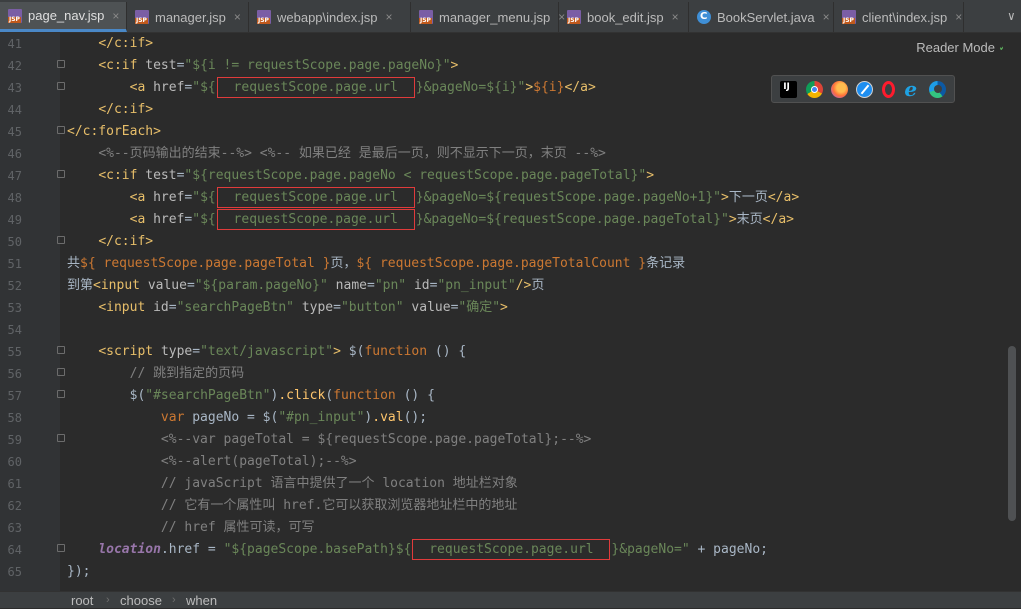 This screenshot has height=609, width=1021. What do you see at coordinates (501, 572) in the screenshot?
I see `code-line: 65});` at bounding box center [501, 572].